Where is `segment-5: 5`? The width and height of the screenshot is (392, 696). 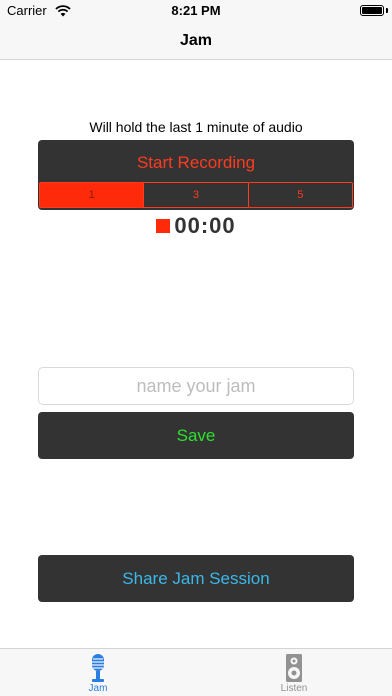 segment-5: 5 is located at coordinates (300, 195).